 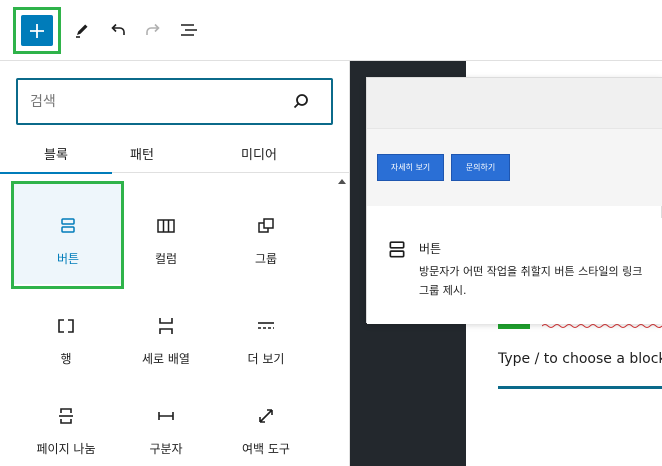 I want to click on block-item-row: 행, so click(x=66, y=334).